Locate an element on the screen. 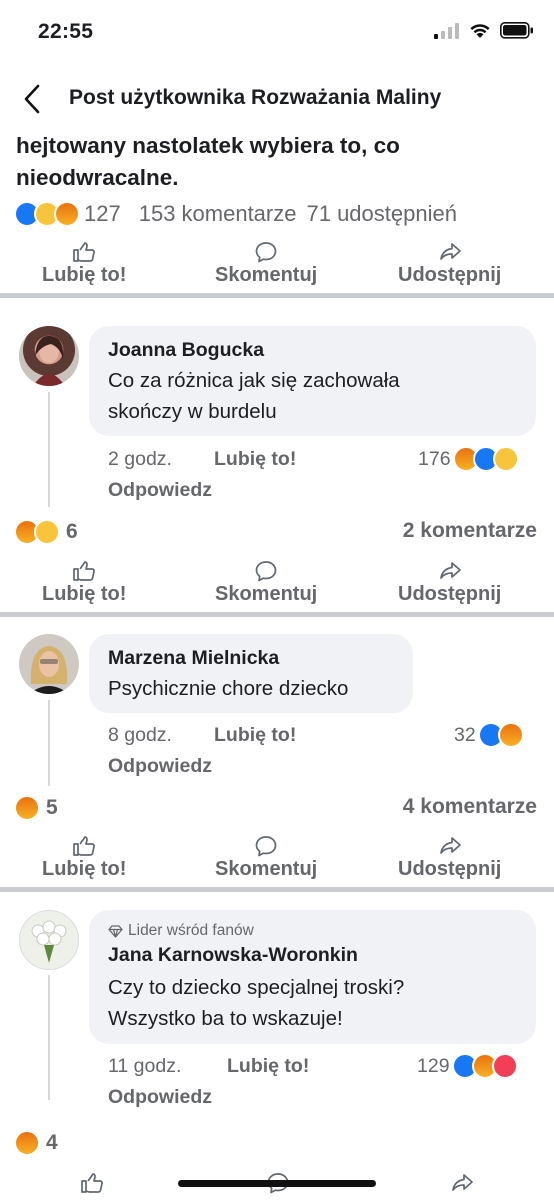 This screenshot has width=554, height=1200. post-action-bar: Lubię to! Skomentuj Udostępnij is located at coordinates (277, 267).